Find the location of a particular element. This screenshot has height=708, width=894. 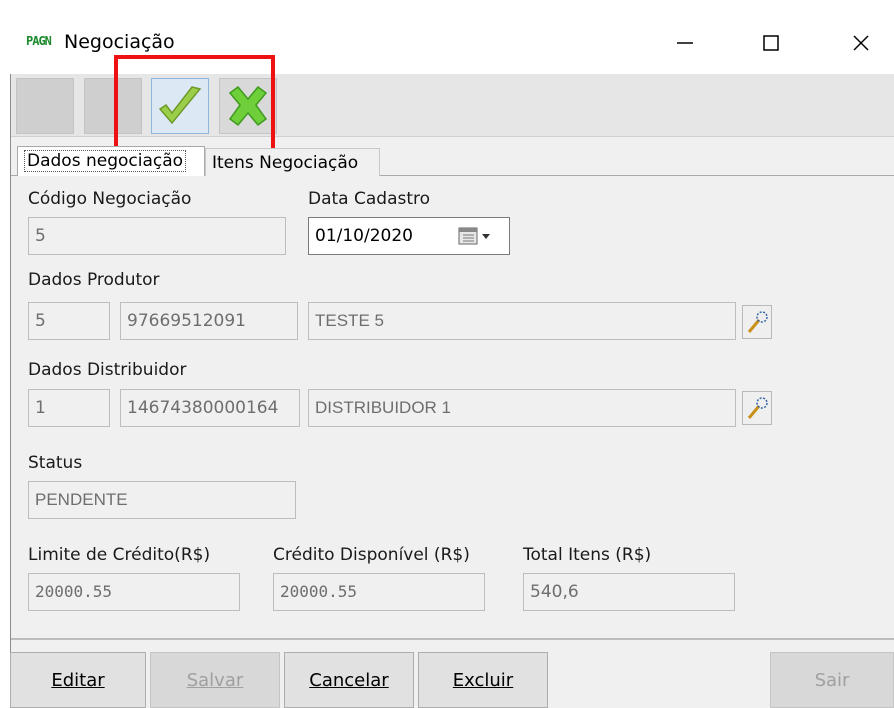

editar-label: Editar is located at coordinates (78, 680).